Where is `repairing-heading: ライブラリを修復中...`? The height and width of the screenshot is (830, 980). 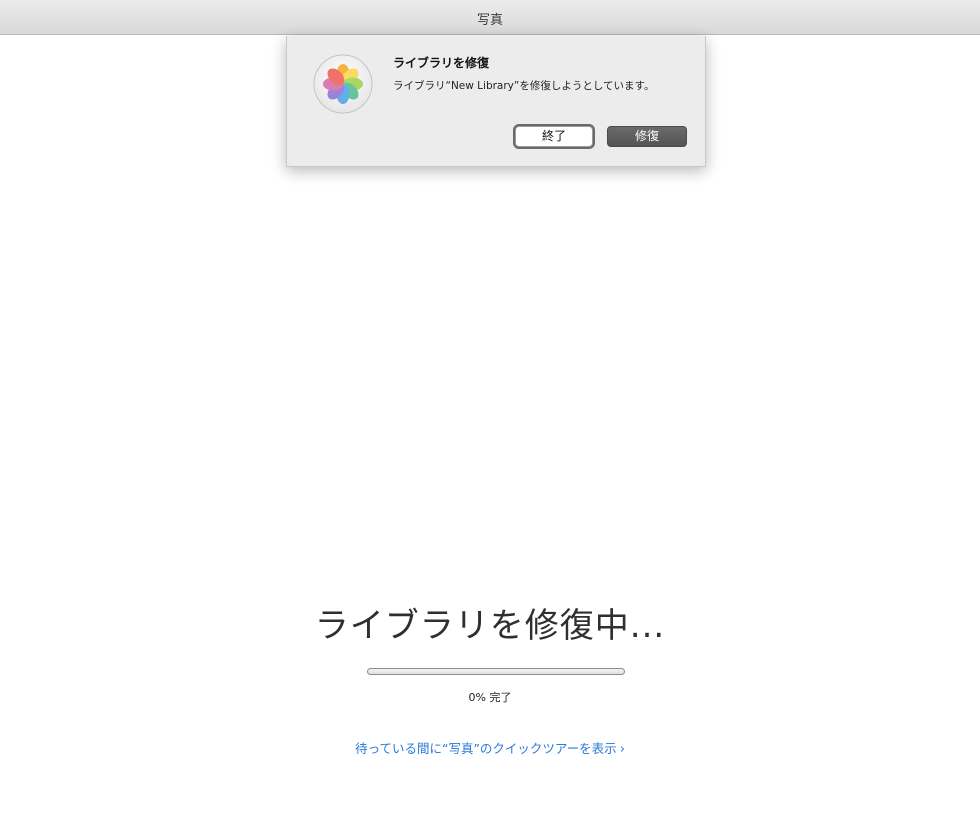
repairing-heading: ライブラリを修復中... is located at coordinates (490, 626).